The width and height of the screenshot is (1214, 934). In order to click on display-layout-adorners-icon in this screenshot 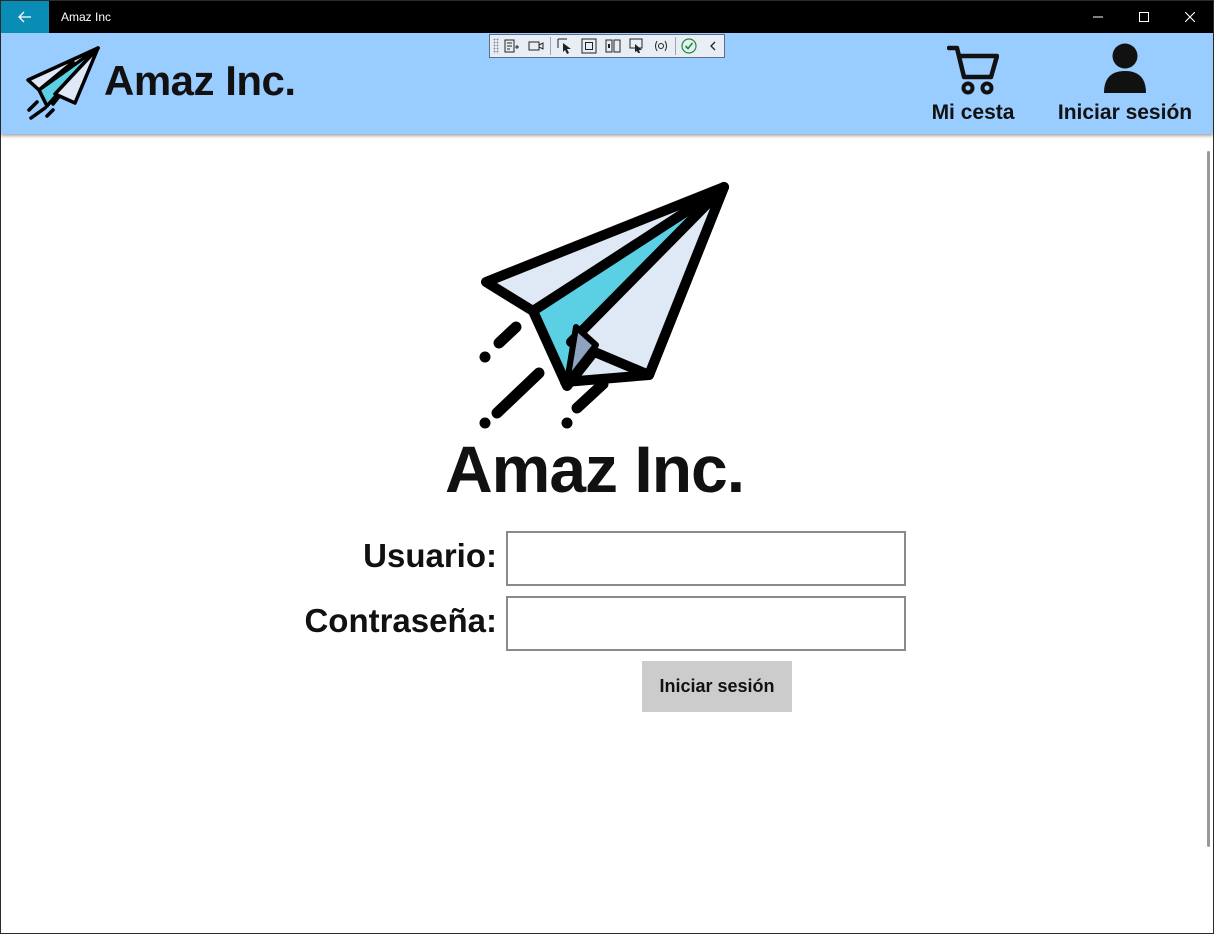, I will do `click(589, 46)`.